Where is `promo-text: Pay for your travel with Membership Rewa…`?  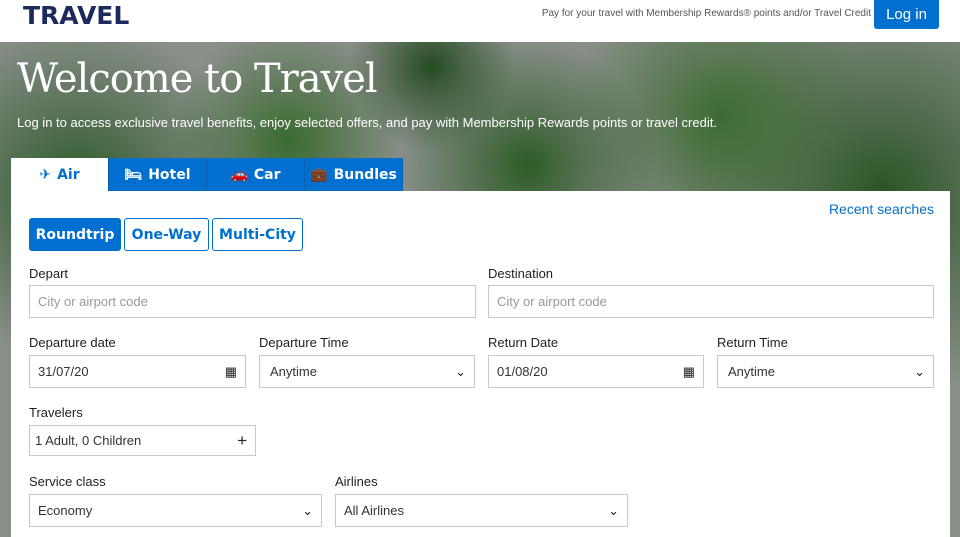 promo-text: Pay for your travel with Membership Rewa… is located at coordinates (706, 13).